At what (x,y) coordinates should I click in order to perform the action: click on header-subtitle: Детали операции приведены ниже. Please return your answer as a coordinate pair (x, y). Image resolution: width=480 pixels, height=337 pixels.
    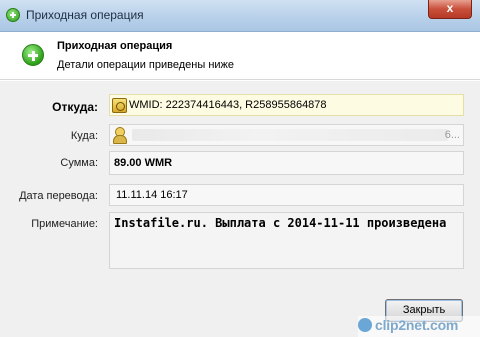
    Looking at the image, I should click on (146, 65).